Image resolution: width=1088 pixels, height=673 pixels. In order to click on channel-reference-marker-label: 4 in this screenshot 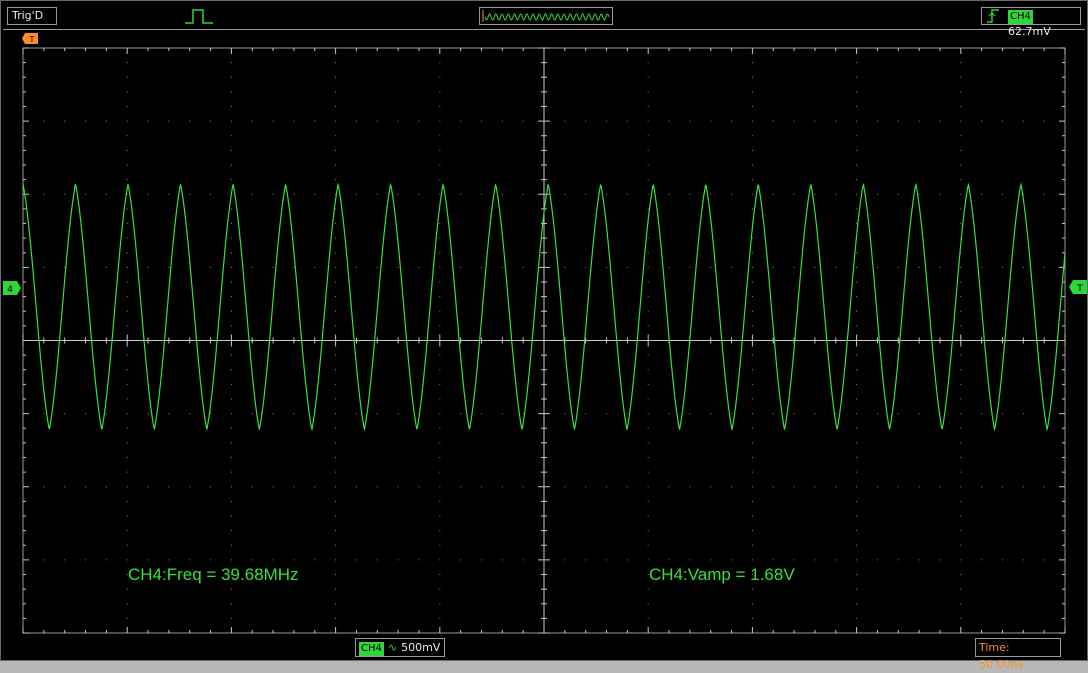, I will do `click(10, 290)`.